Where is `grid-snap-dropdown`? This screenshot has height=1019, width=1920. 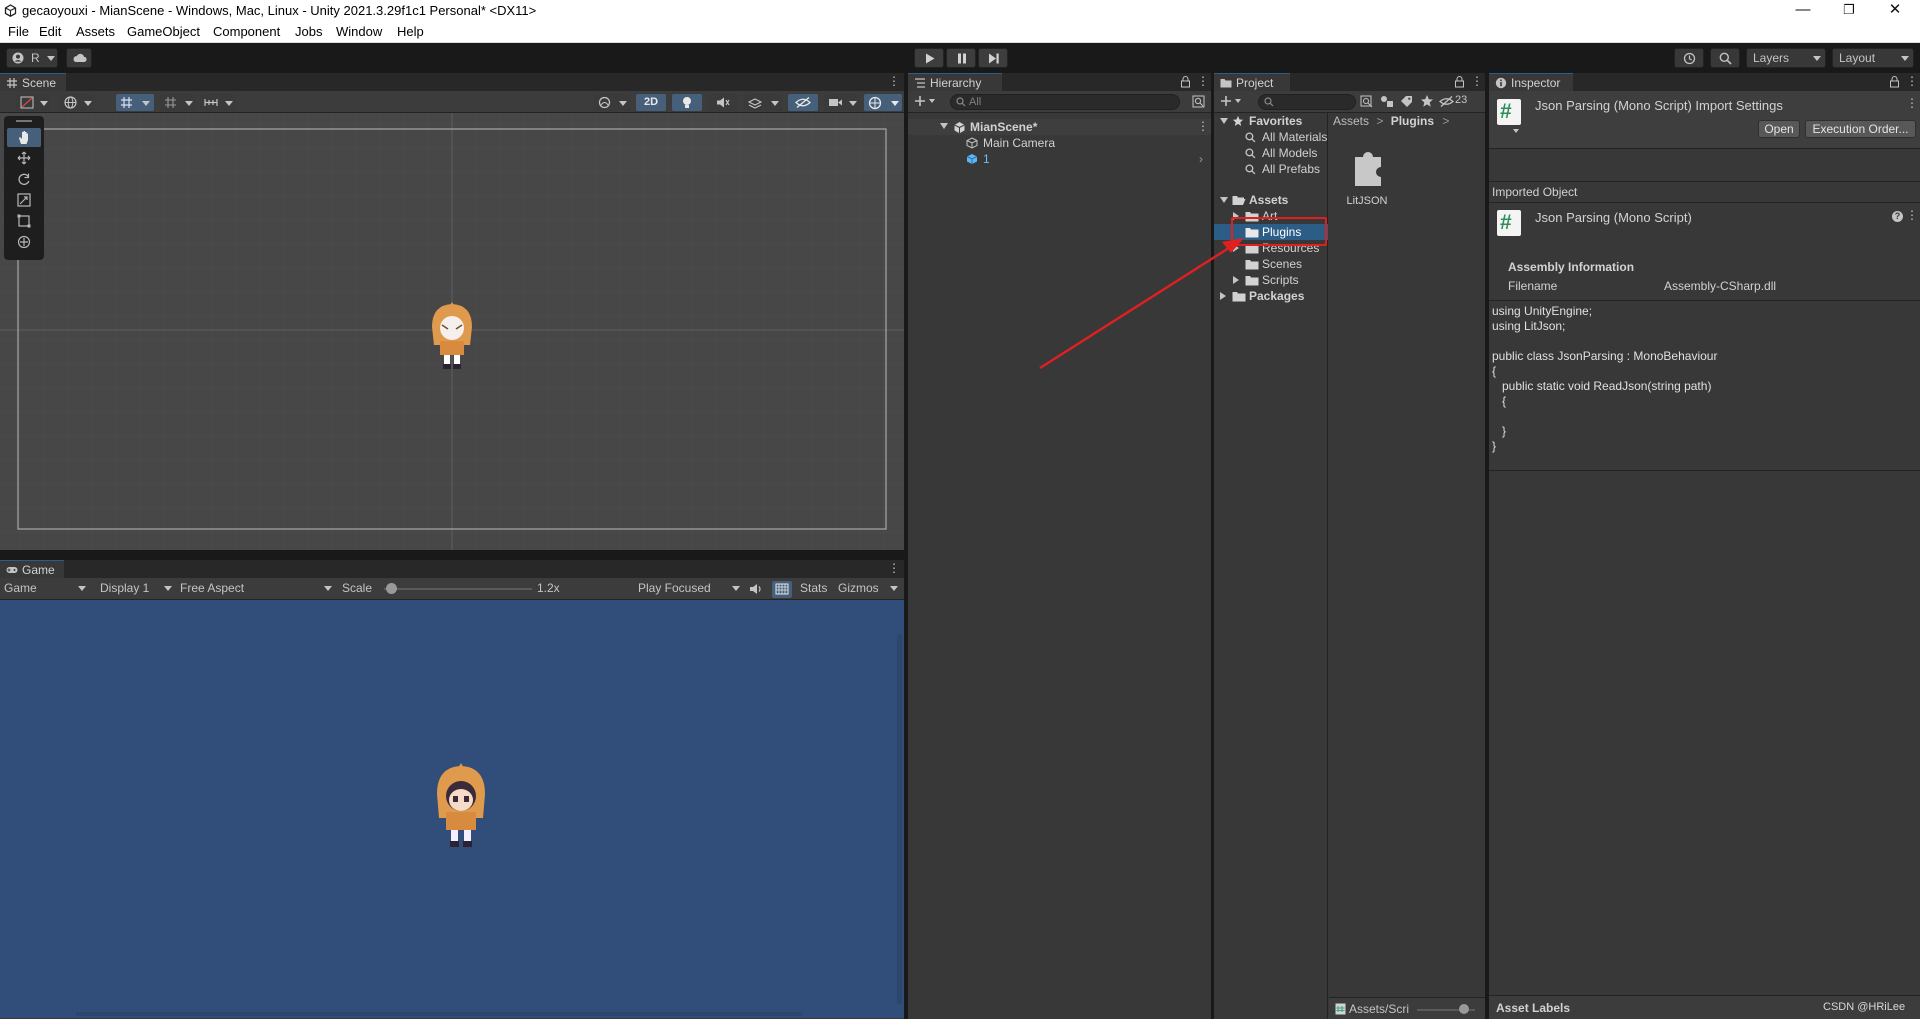 grid-snap-dropdown is located at coordinates (135, 102).